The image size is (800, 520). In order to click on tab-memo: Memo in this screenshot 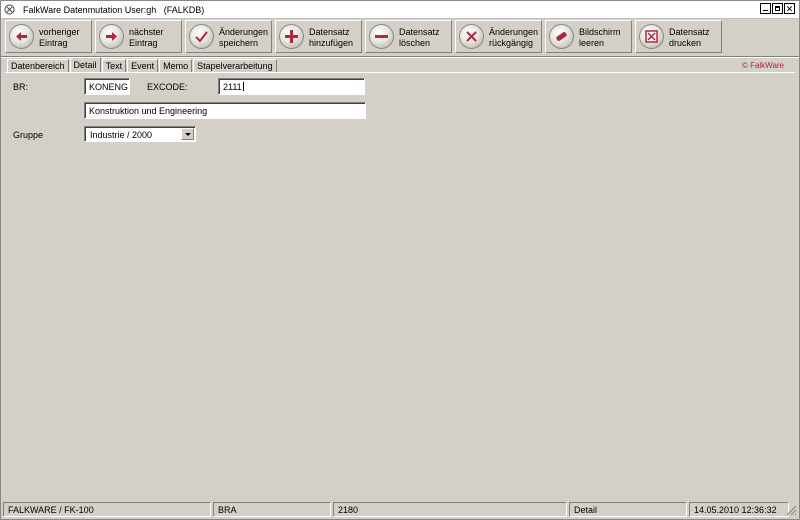, I will do `click(176, 65)`.